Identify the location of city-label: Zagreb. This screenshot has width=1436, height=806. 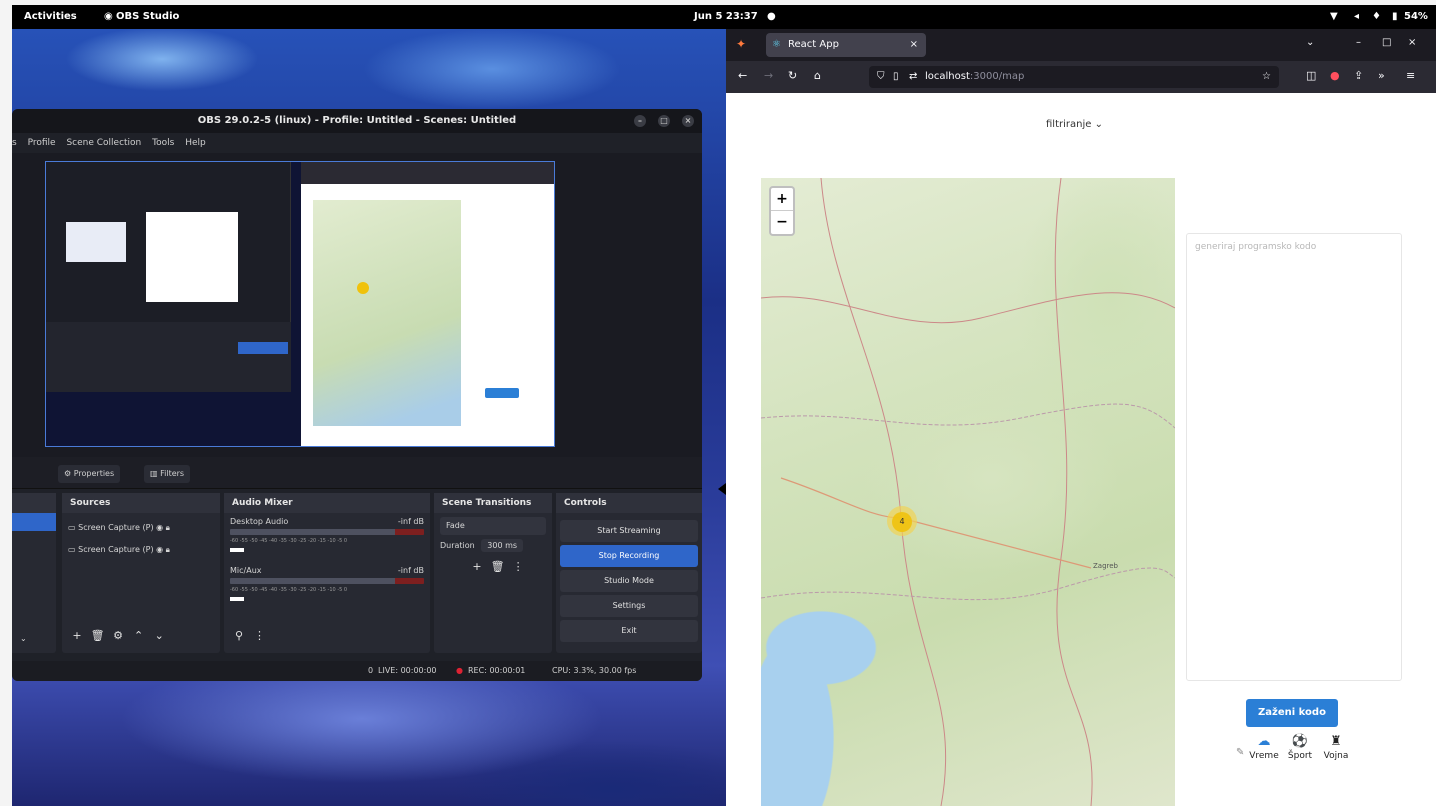
(1106, 566).